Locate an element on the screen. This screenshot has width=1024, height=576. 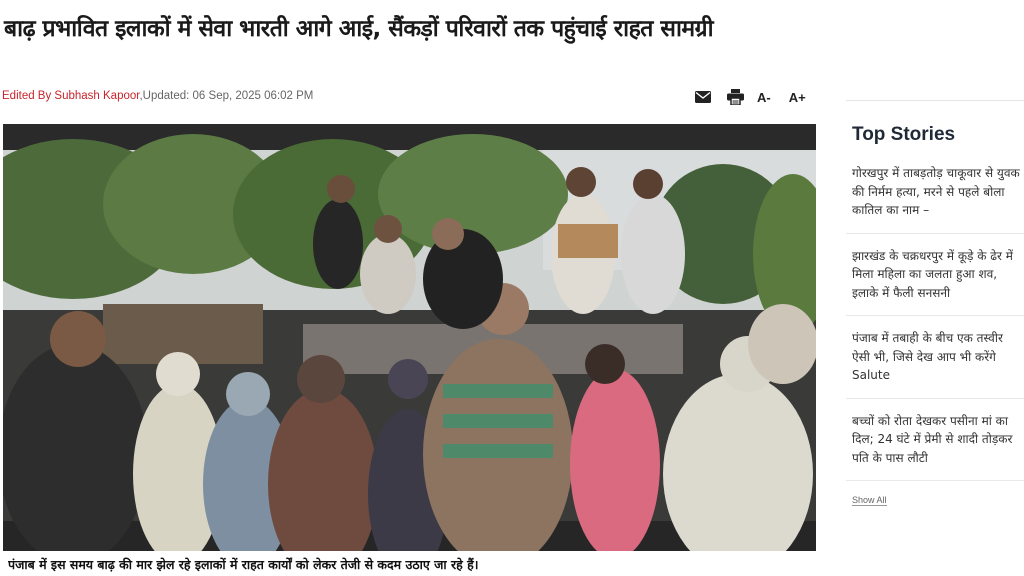
story-divider is located at coordinates (935, 480).